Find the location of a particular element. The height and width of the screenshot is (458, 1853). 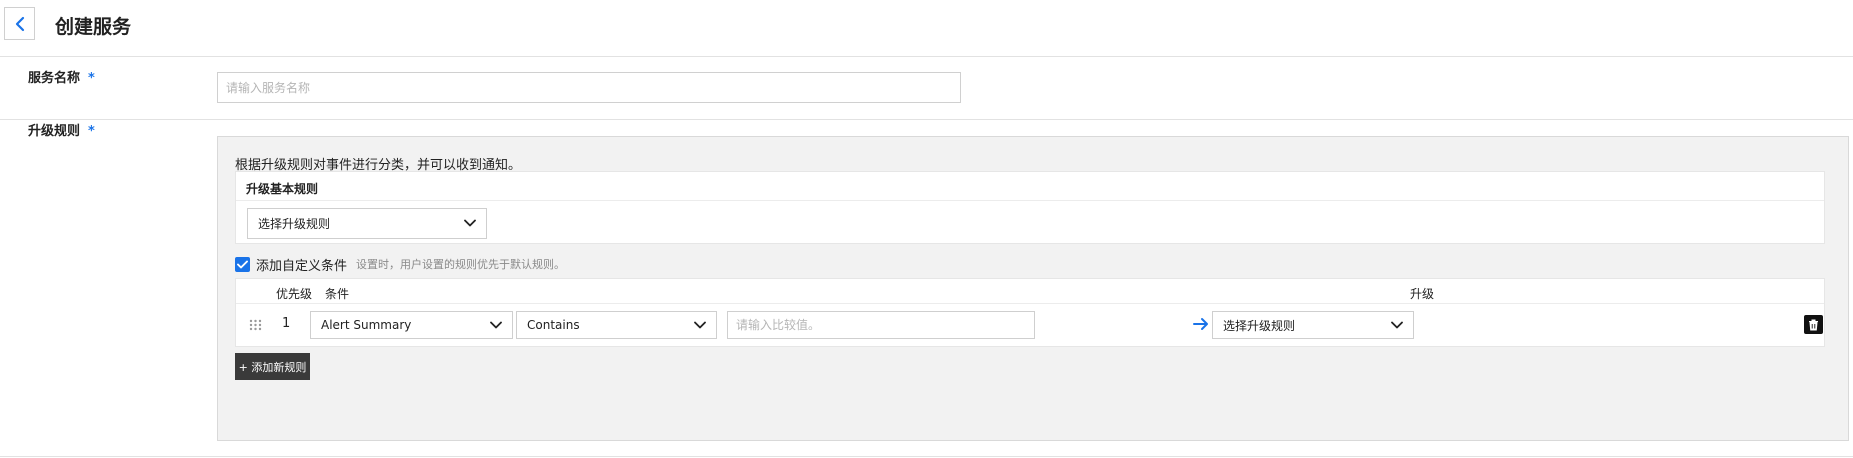

escalate-rule-select: 选择升级规则 is located at coordinates (1313, 325).